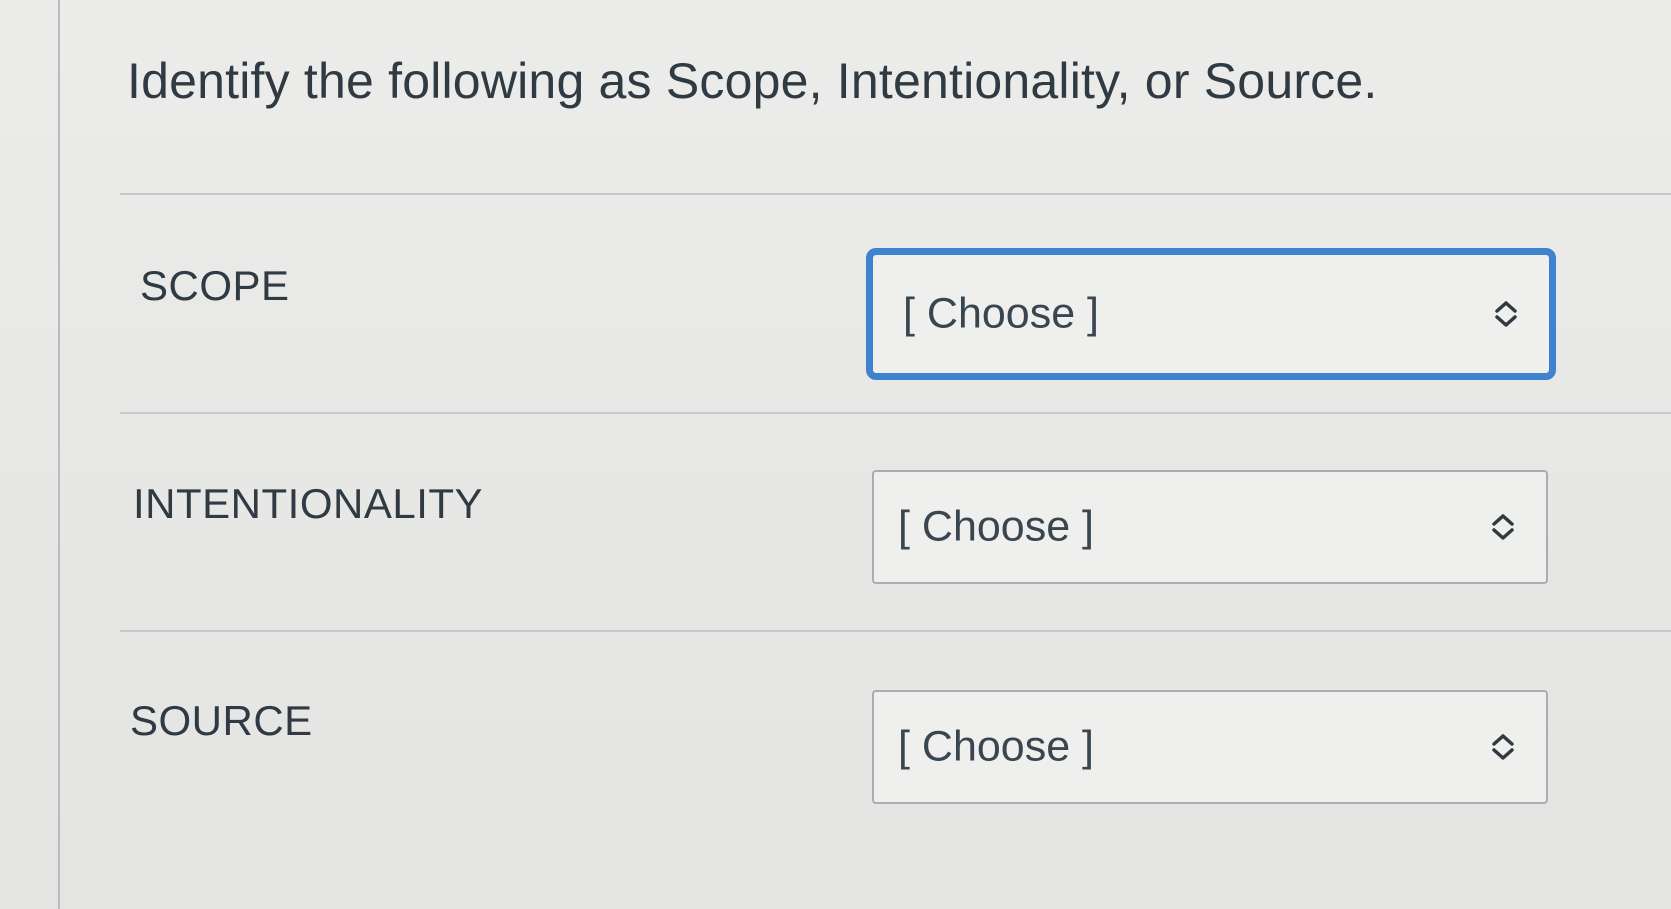 The height and width of the screenshot is (909, 1671). What do you see at coordinates (215, 285) in the screenshot?
I see `match-label-scope: SCOPE` at bounding box center [215, 285].